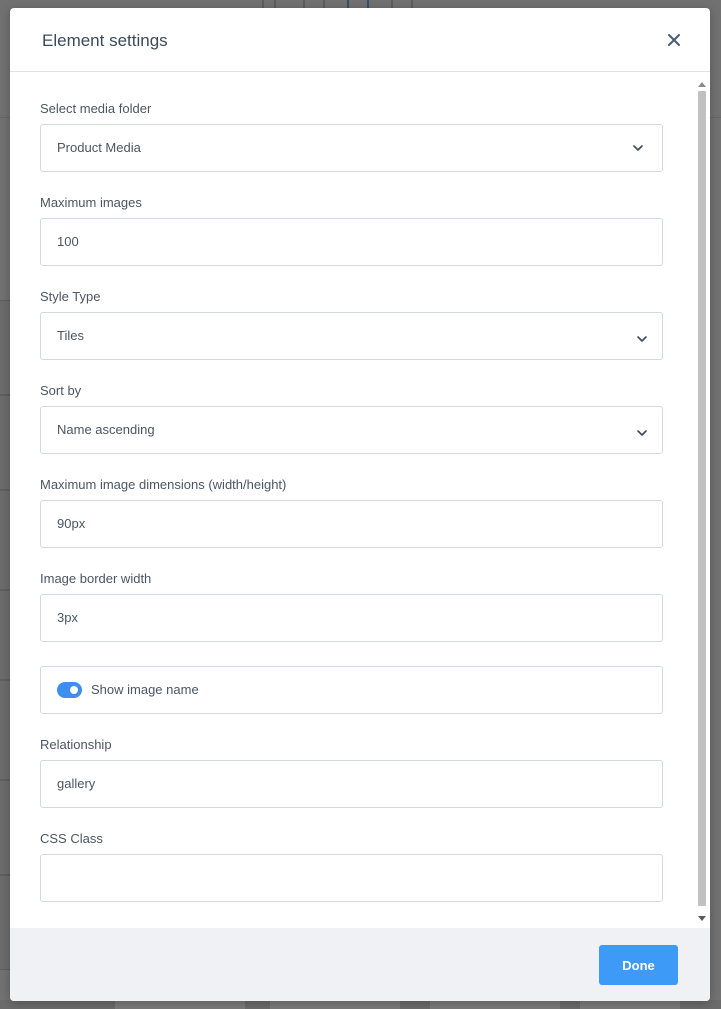  Describe the element at coordinates (351, 878) in the screenshot. I see `css-class-input` at that location.